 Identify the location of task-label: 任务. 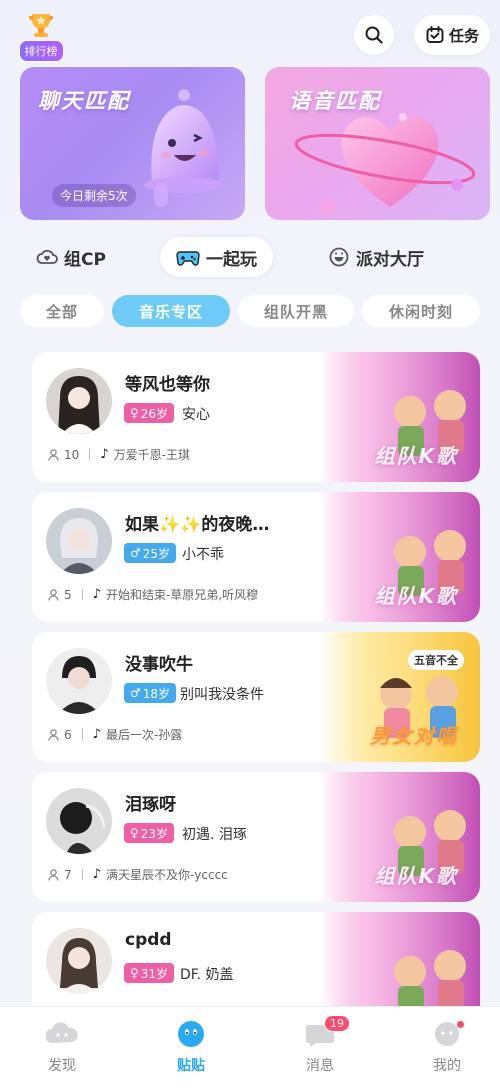
(463, 35).